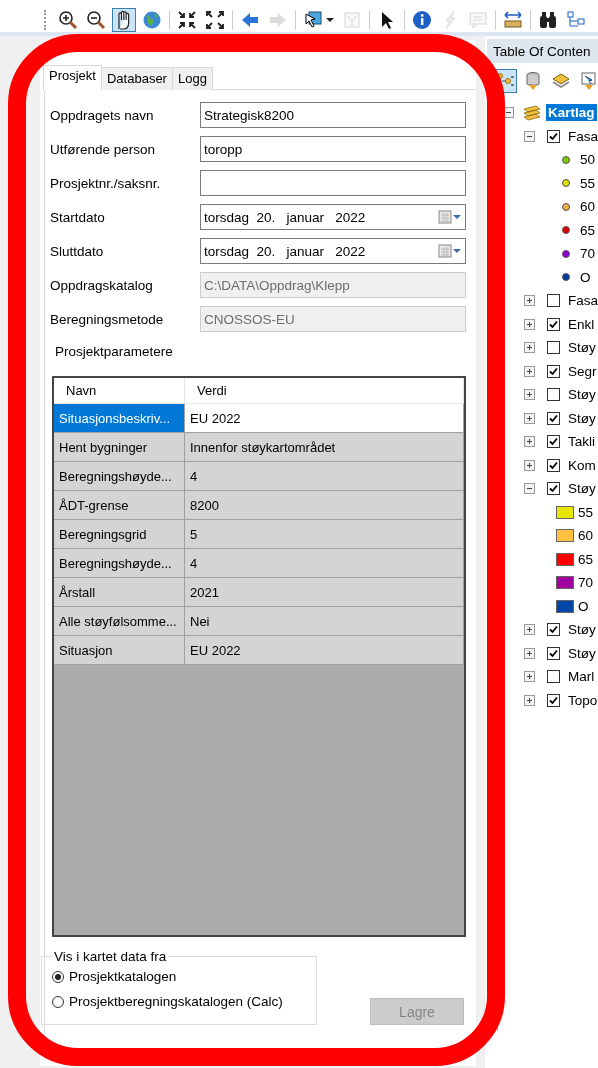  I want to click on radio-option: Prosjektberegningskatalogen (Calc), so click(184, 1001).